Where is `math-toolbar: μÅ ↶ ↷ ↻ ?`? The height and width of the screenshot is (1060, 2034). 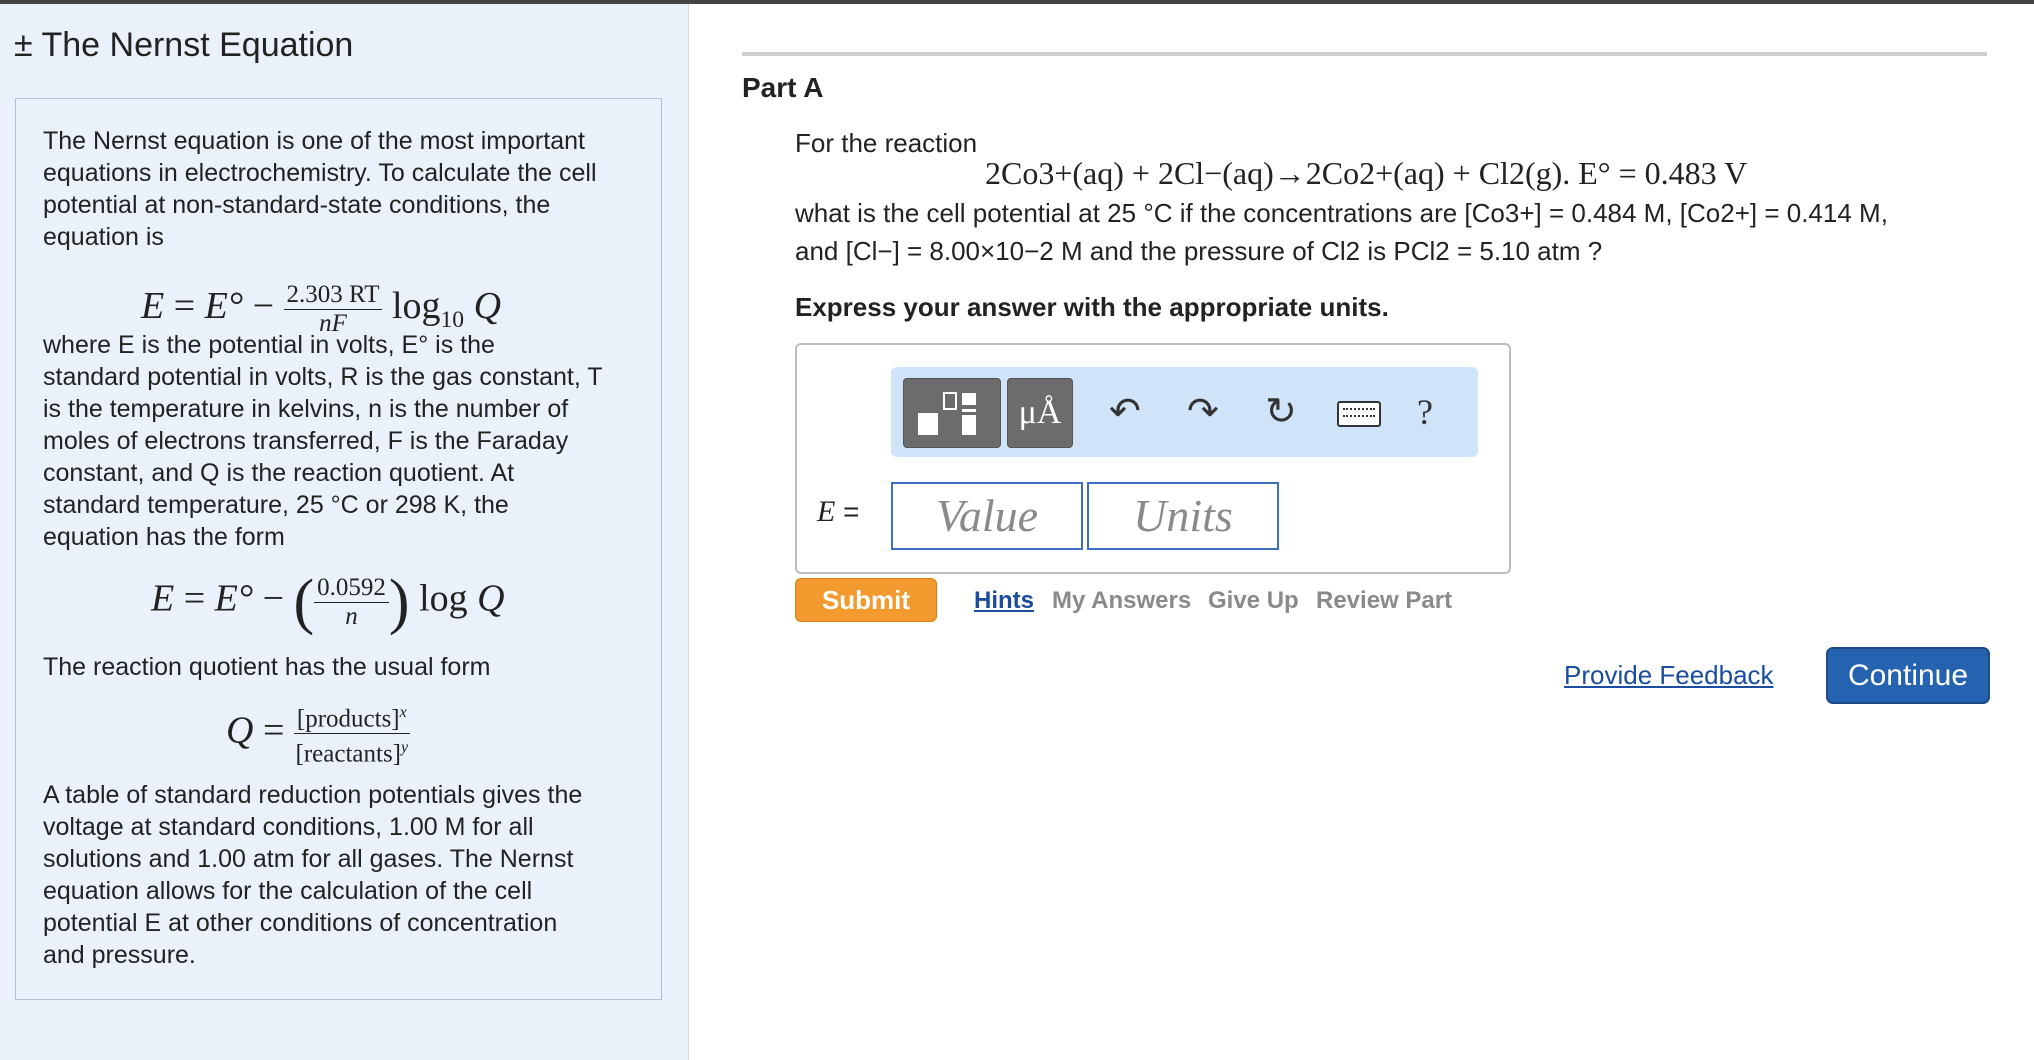
math-toolbar: μÅ ↶ ↷ ↻ ? is located at coordinates (1184, 412).